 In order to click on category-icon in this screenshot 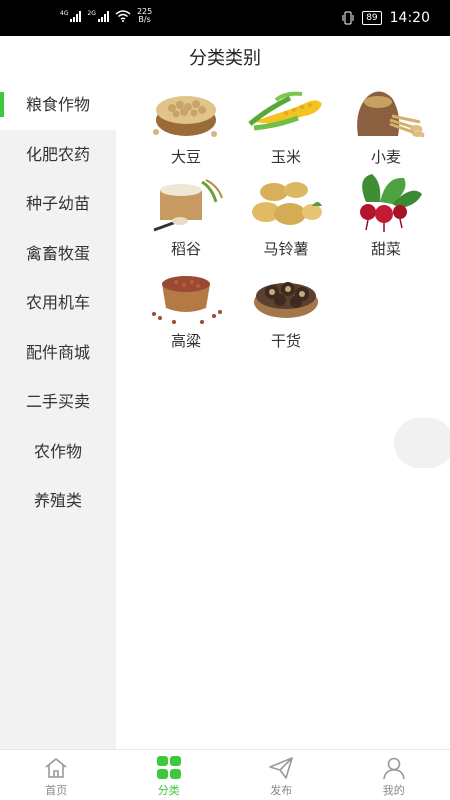, I will do `click(168, 767)`.